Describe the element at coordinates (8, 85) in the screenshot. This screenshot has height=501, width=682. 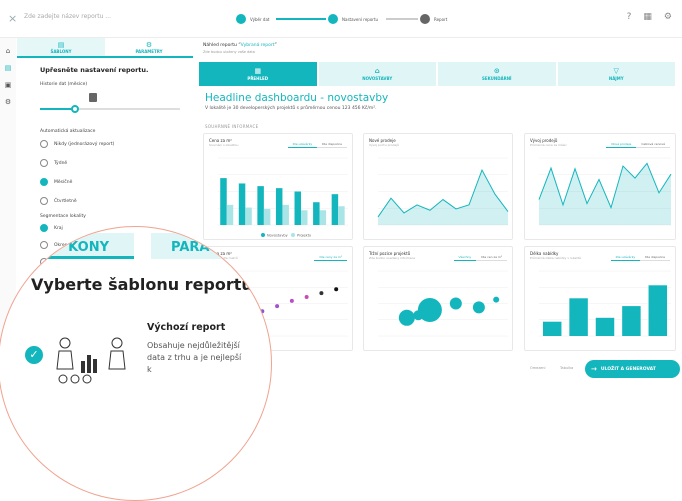
I see `folder-icon: ▣` at that location.